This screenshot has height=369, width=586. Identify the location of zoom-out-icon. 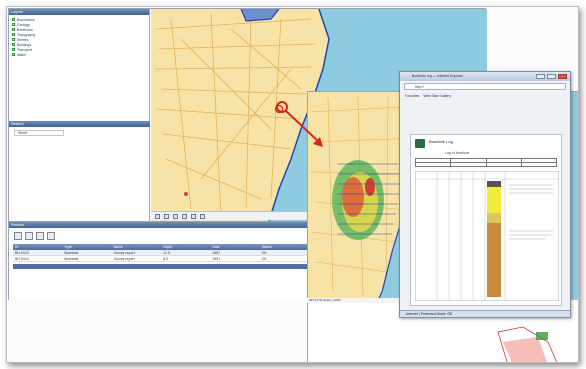
(166, 216).